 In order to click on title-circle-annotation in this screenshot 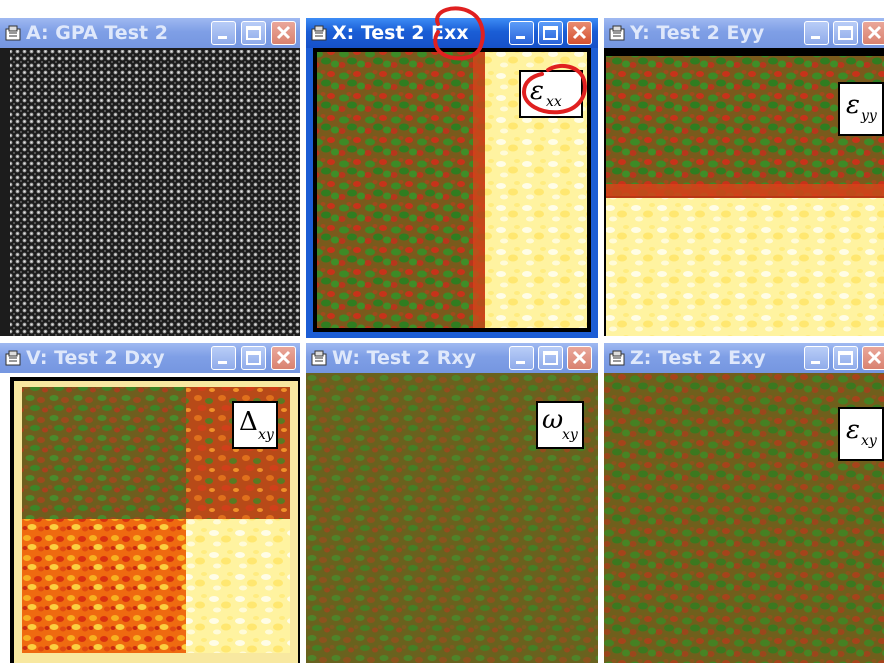, I will do `click(459, 33)`.